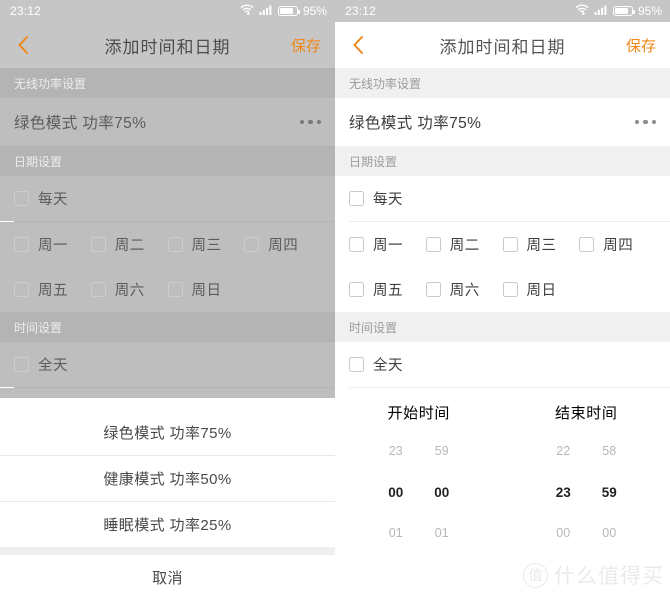 The height and width of the screenshot is (600, 670). I want to click on app-header: 添加时间和日期 保存, so click(167, 45).